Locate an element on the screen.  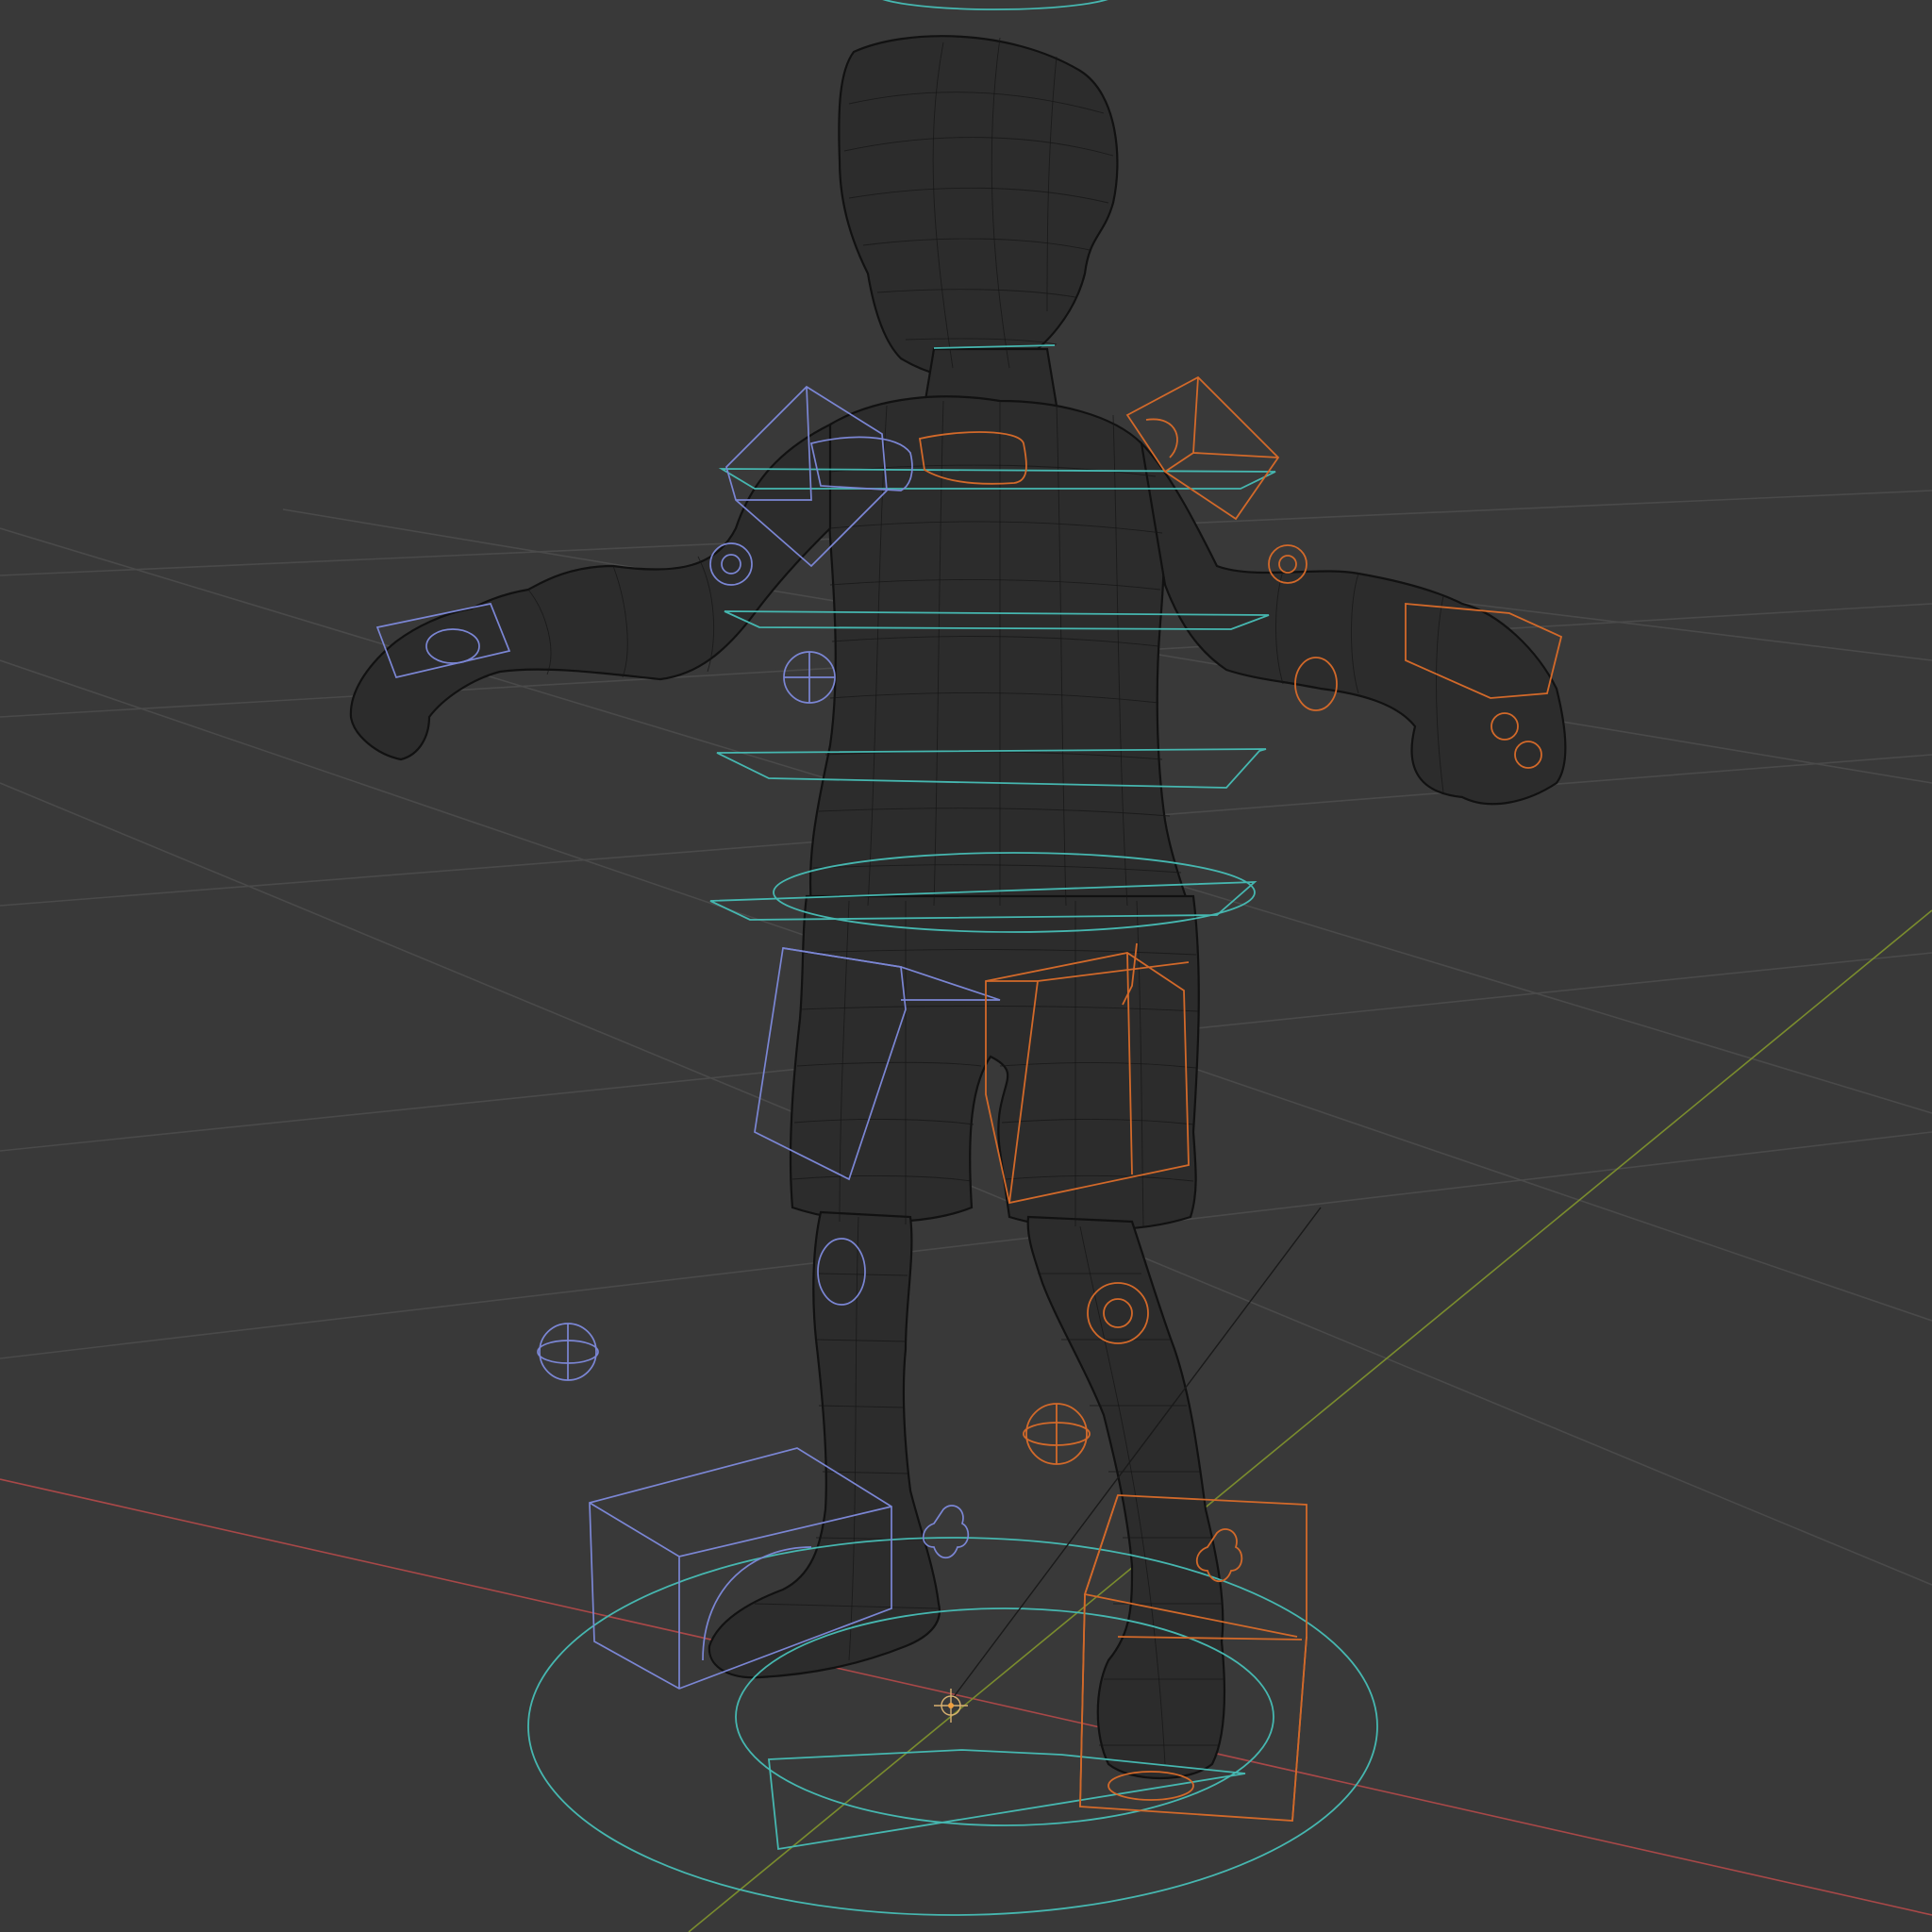
toe-l-gizmo is located at coordinates (946, 1532).